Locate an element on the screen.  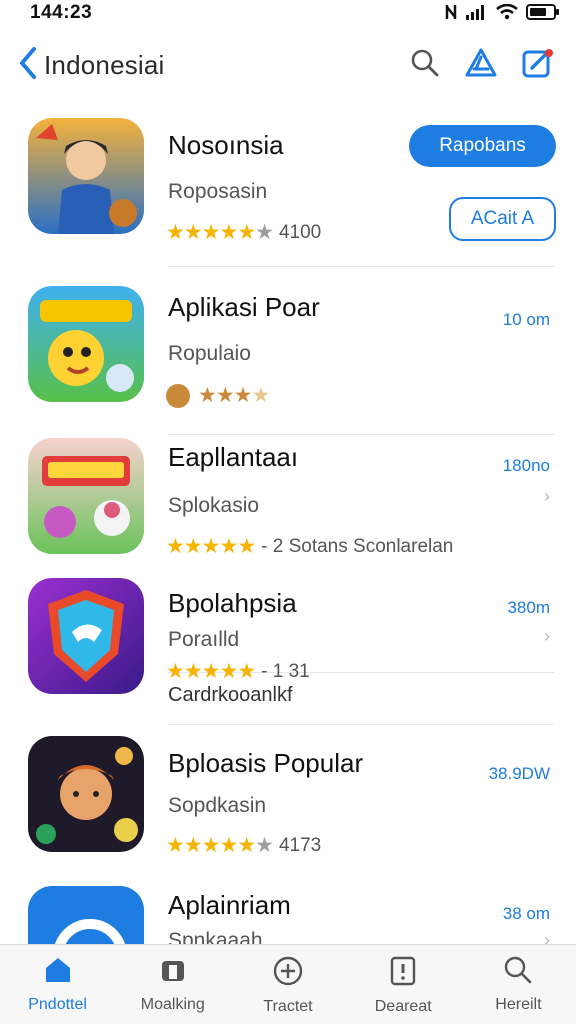
status-icons is located at coordinates (502, 14).